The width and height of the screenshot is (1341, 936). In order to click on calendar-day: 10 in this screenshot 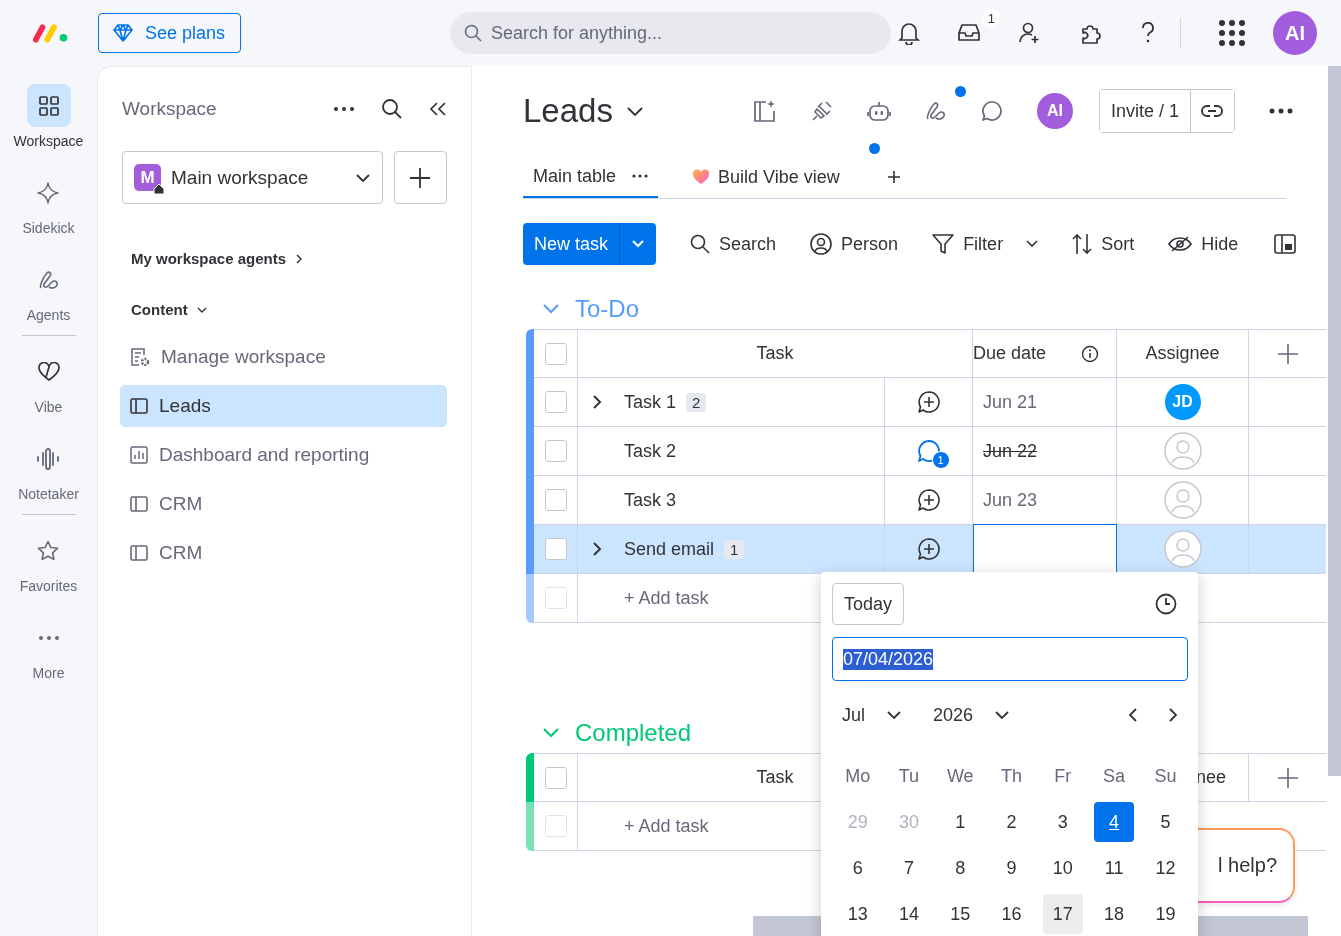, I will do `click(1062, 868)`.